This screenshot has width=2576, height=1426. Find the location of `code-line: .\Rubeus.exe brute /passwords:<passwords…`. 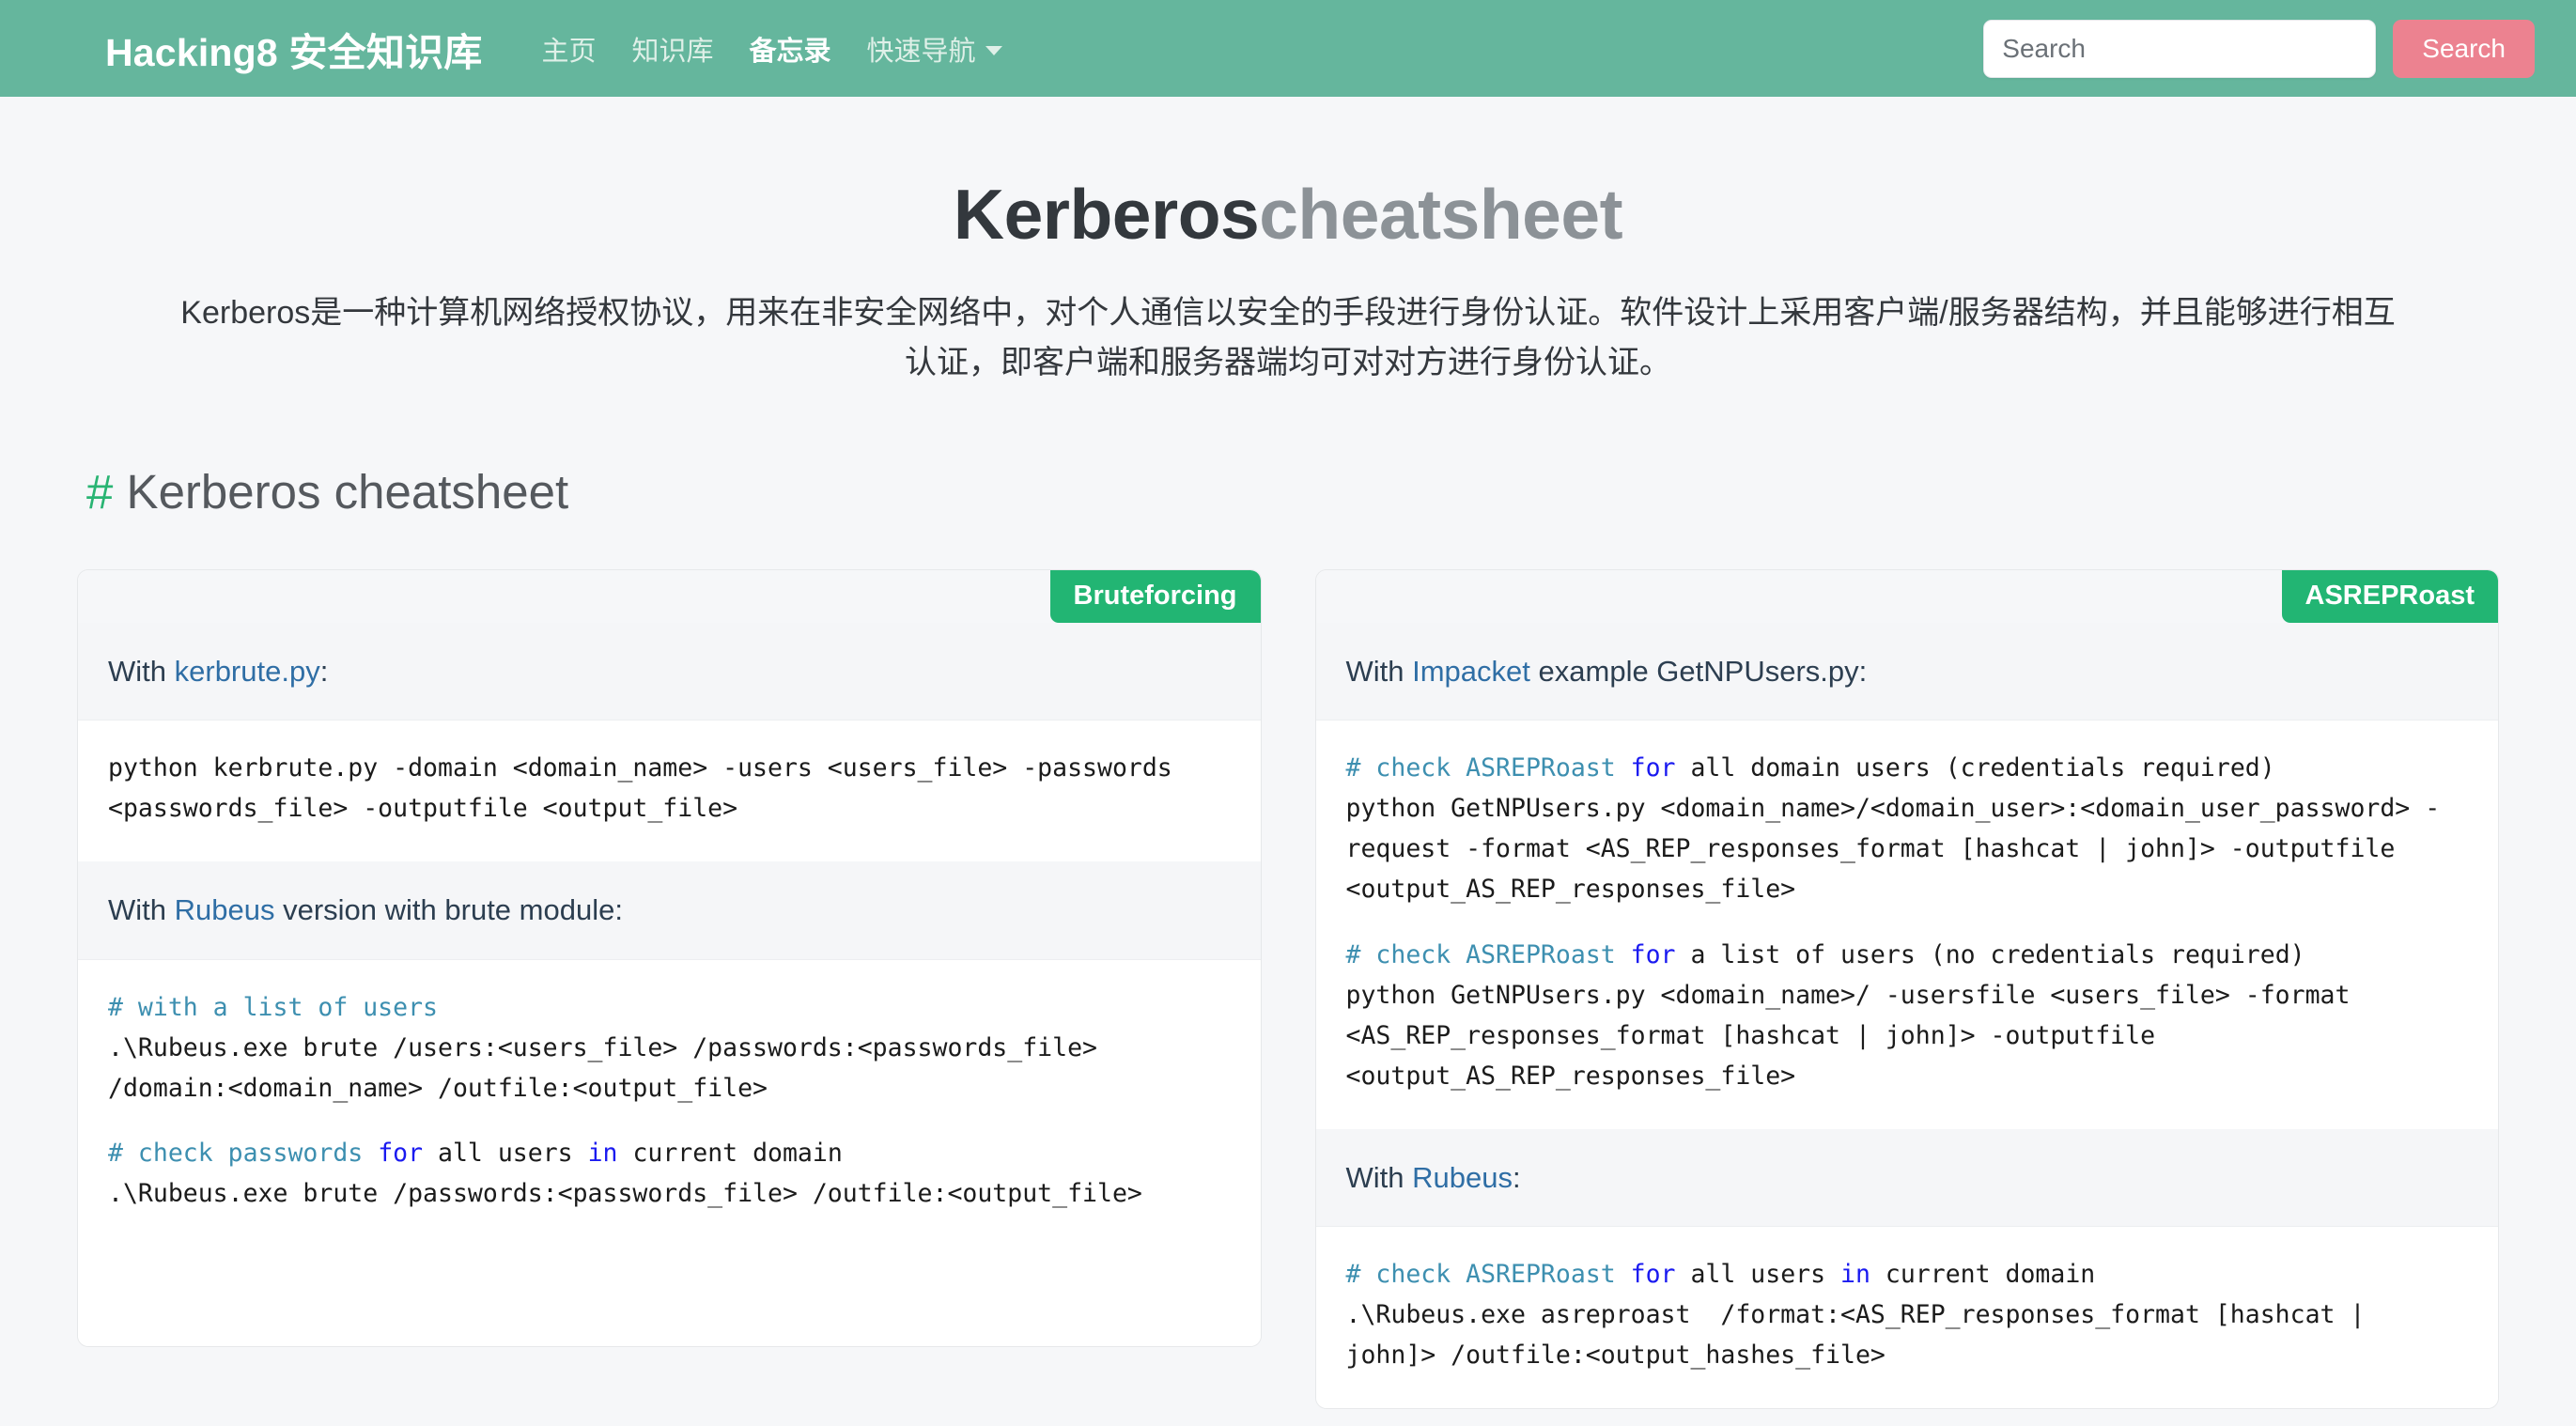

code-line: .\Rubeus.exe brute /passwords:<passwords… is located at coordinates (669, 1194).